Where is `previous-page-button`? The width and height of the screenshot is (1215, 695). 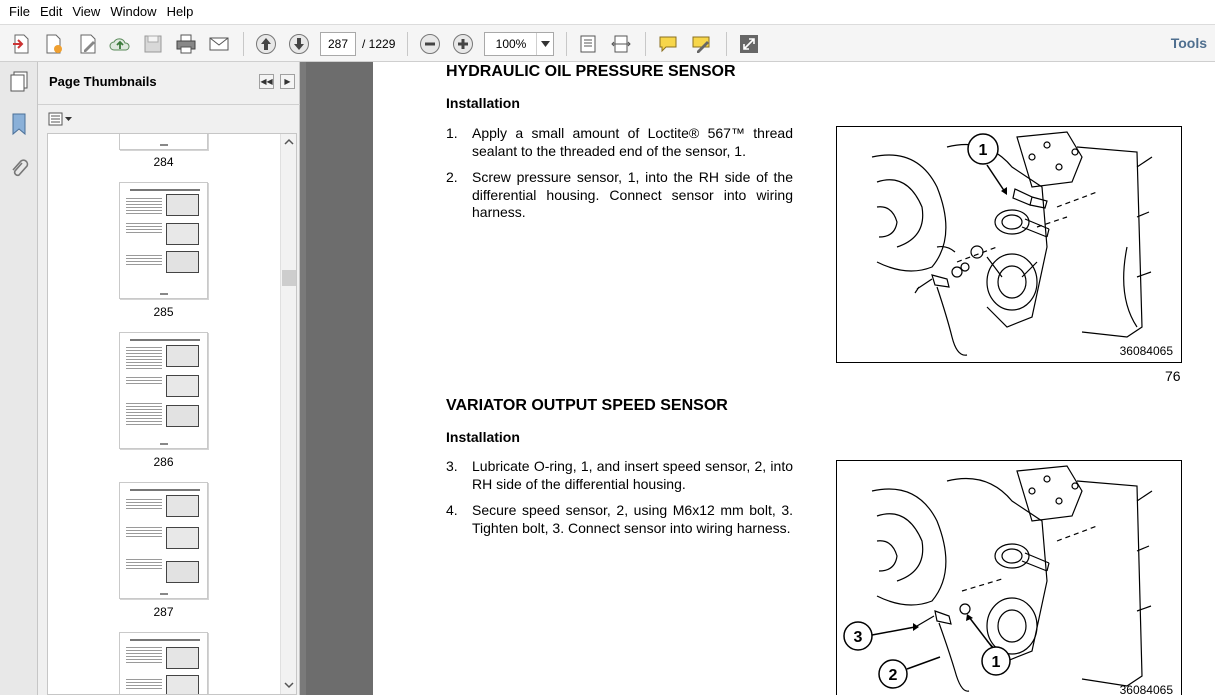 previous-page-button is located at coordinates (266, 44).